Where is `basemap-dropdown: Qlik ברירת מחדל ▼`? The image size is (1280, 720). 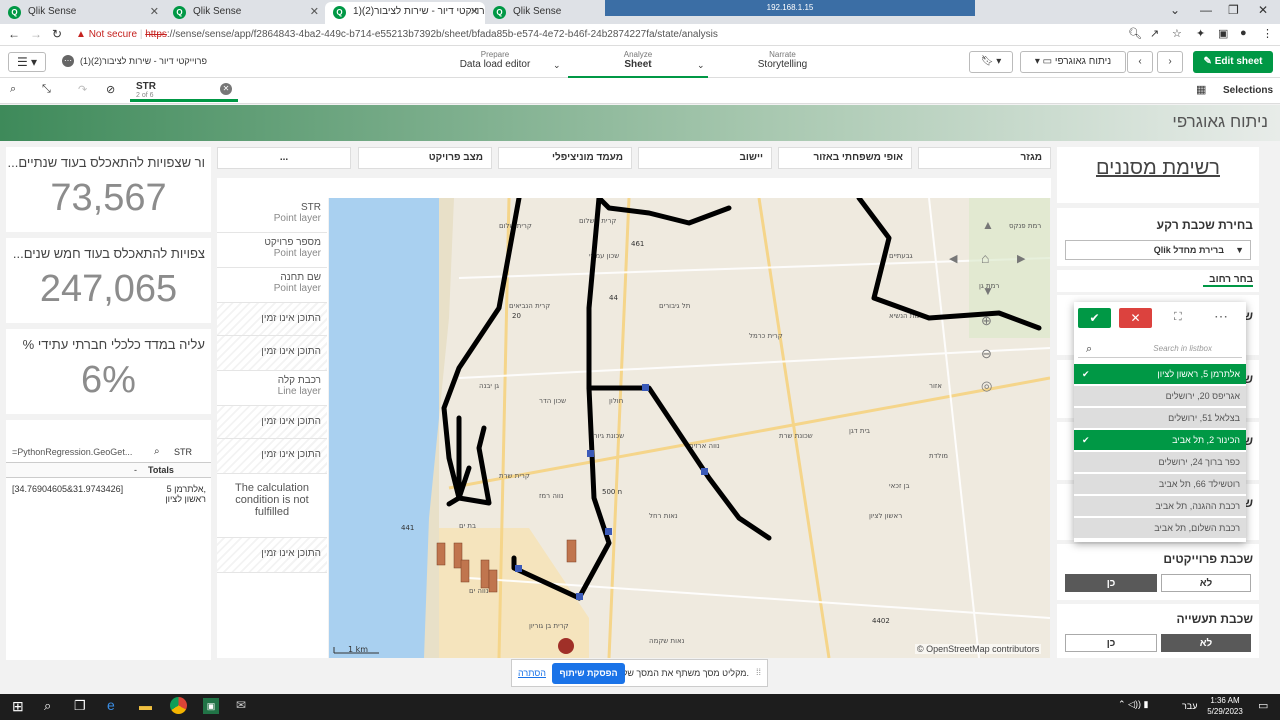
basemap-dropdown: Qlik ברירת מחדל ▼ is located at coordinates (1158, 250).